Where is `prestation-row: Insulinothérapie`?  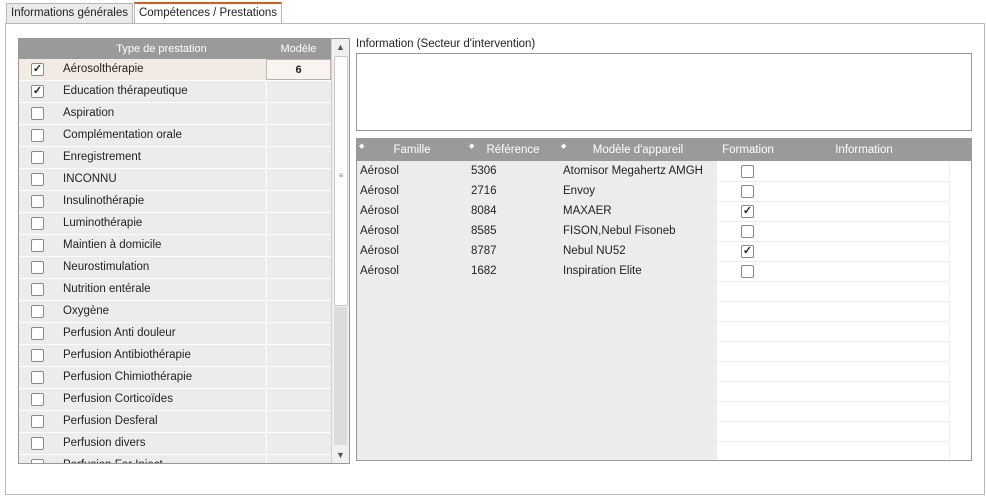 prestation-row: Insulinothérapie is located at coordinates (175, 202).